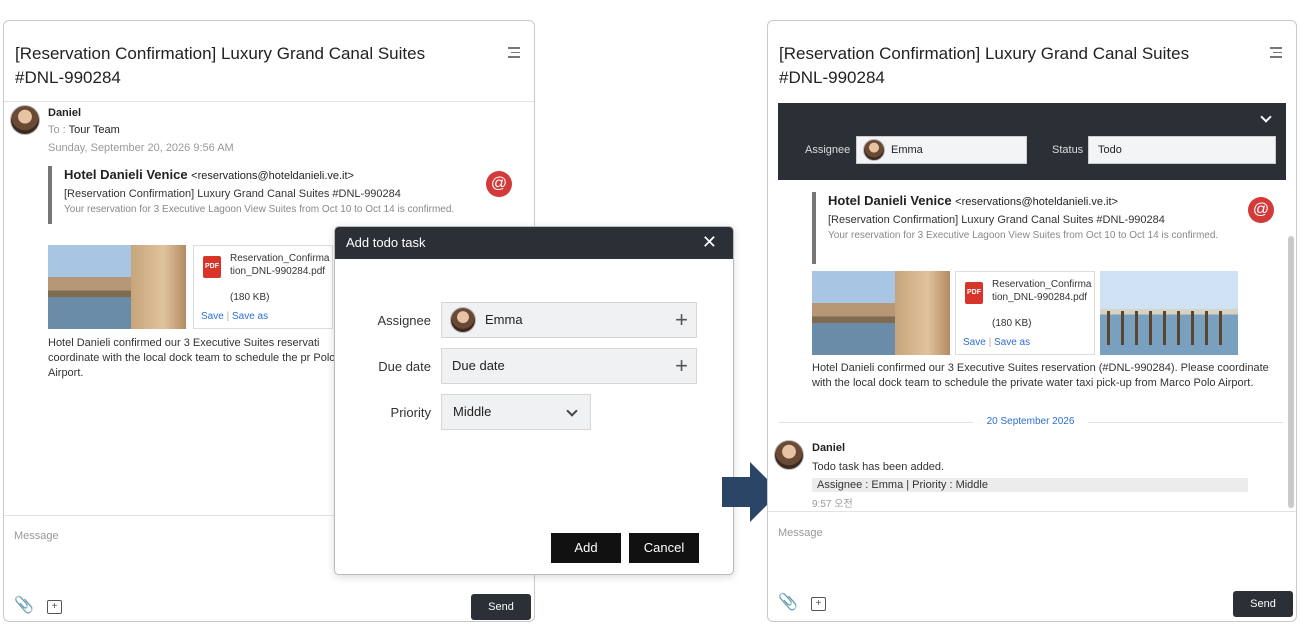  Describe the element at coordinates (1291, 372) in the screenshot. I see `scrollbar` at that location.